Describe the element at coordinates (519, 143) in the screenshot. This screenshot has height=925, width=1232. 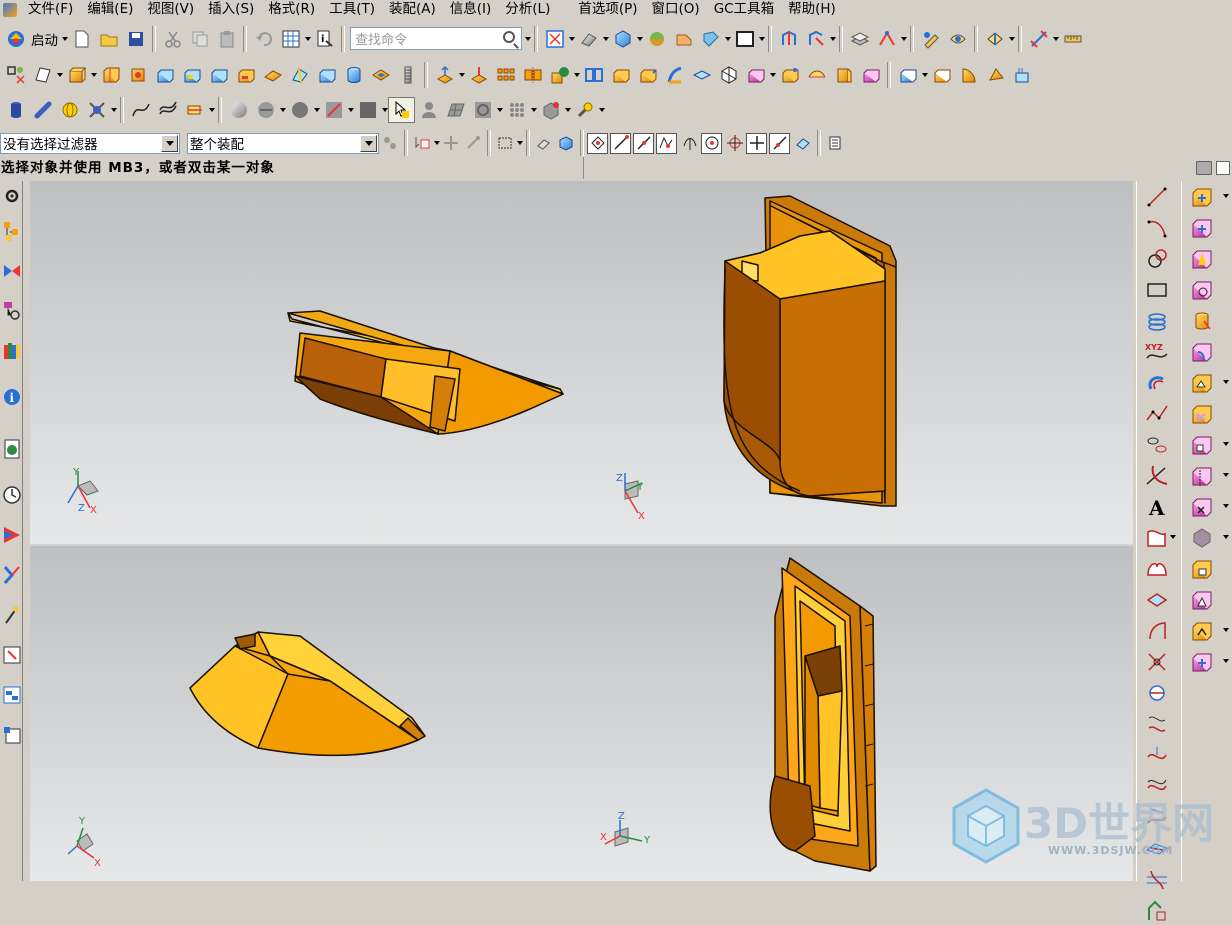
I see `rectangle-dropdown` at that location.